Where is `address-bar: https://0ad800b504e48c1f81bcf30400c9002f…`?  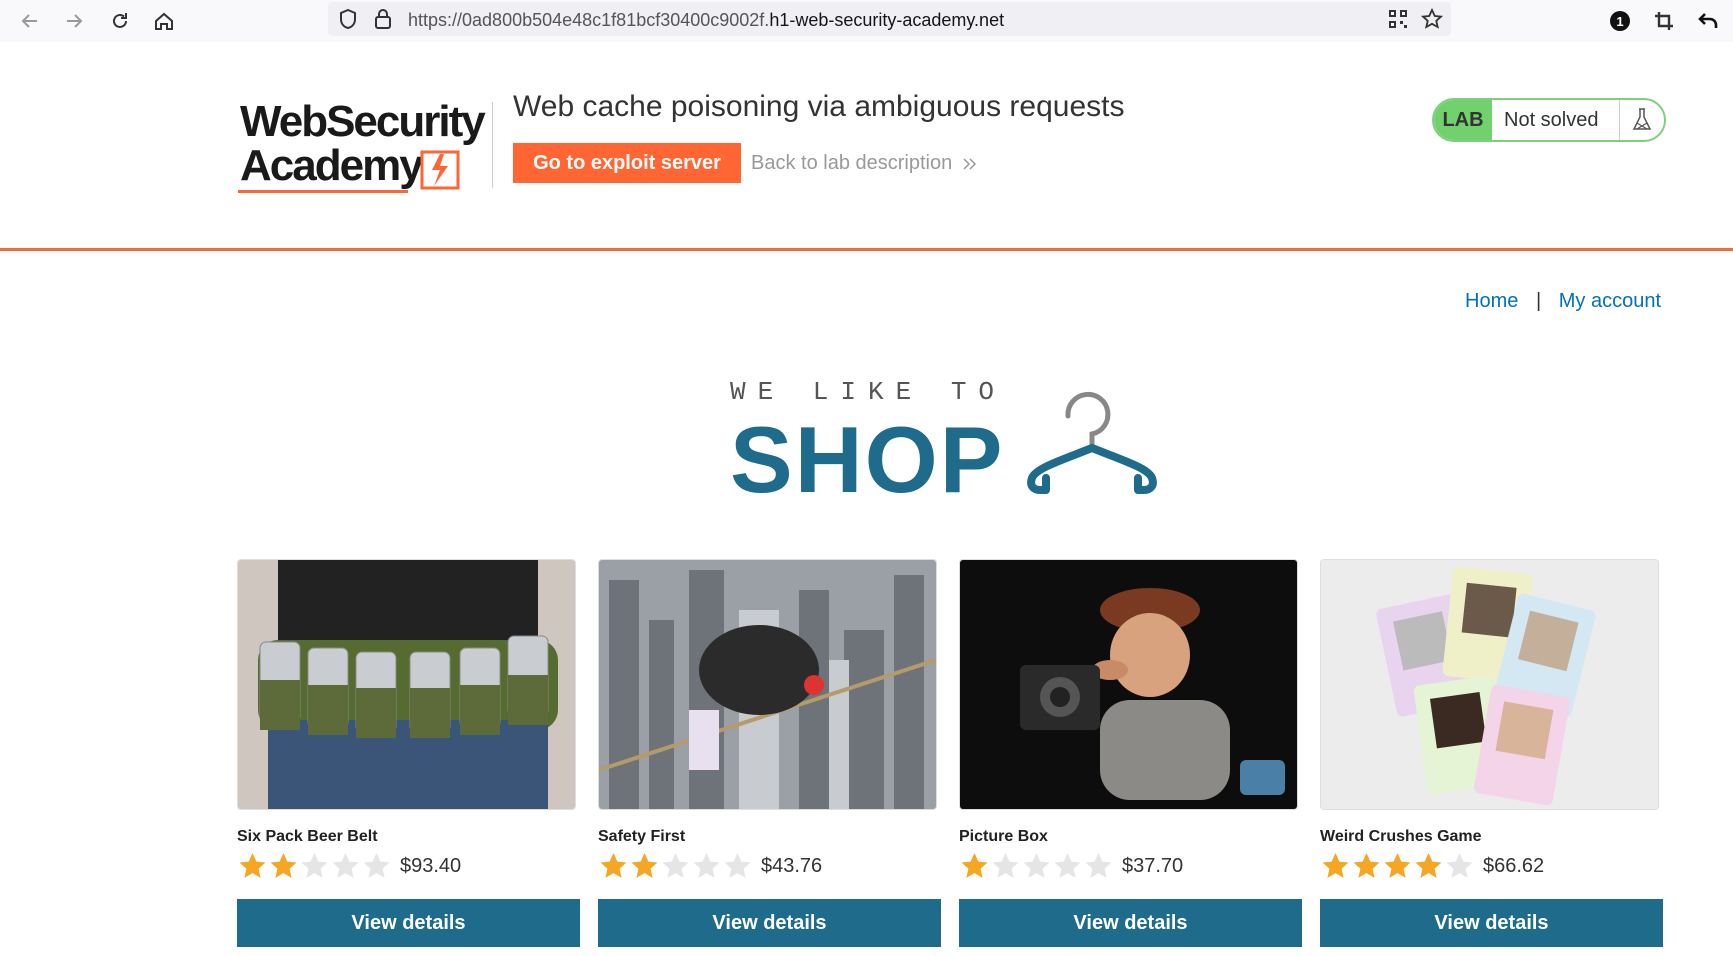
address-bar: https://0ad800b504e48c1f81bcf30400c9002f… is located at coordinates (889, 19).